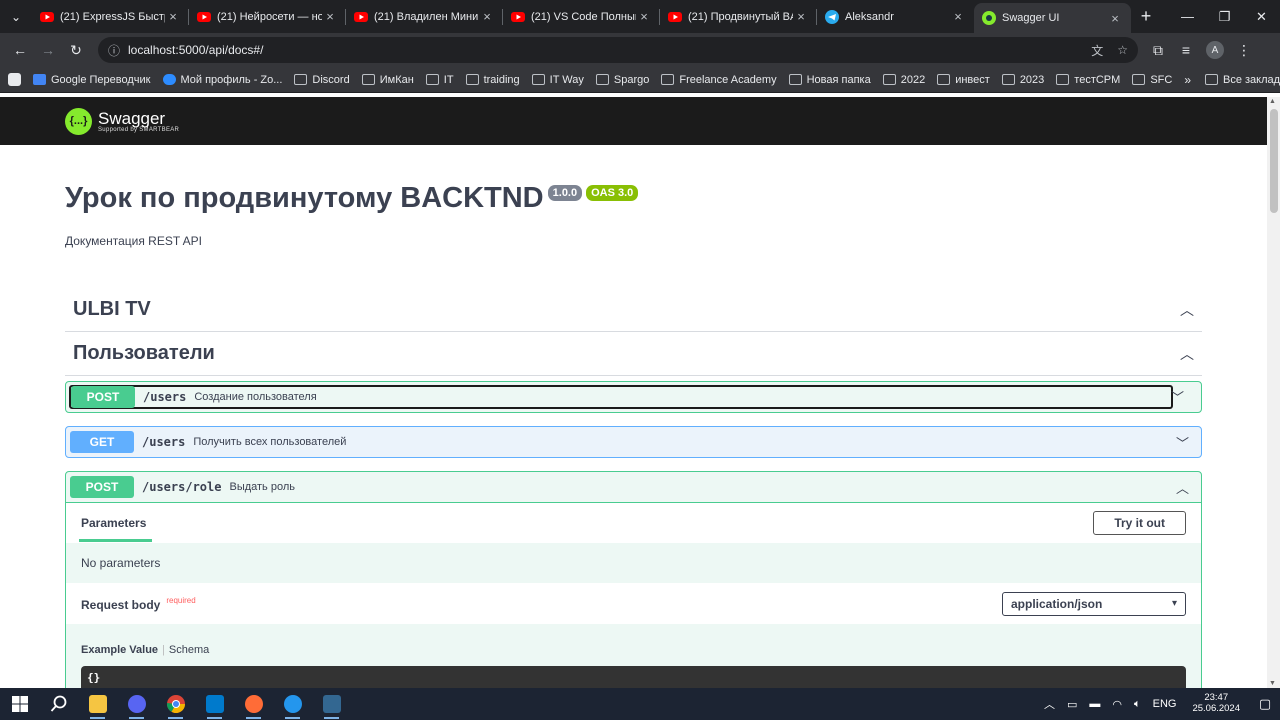  Describe the element at coordinates (78, 121) in the screenshot. I see `swagger-logo-icon: {...}` at that location.